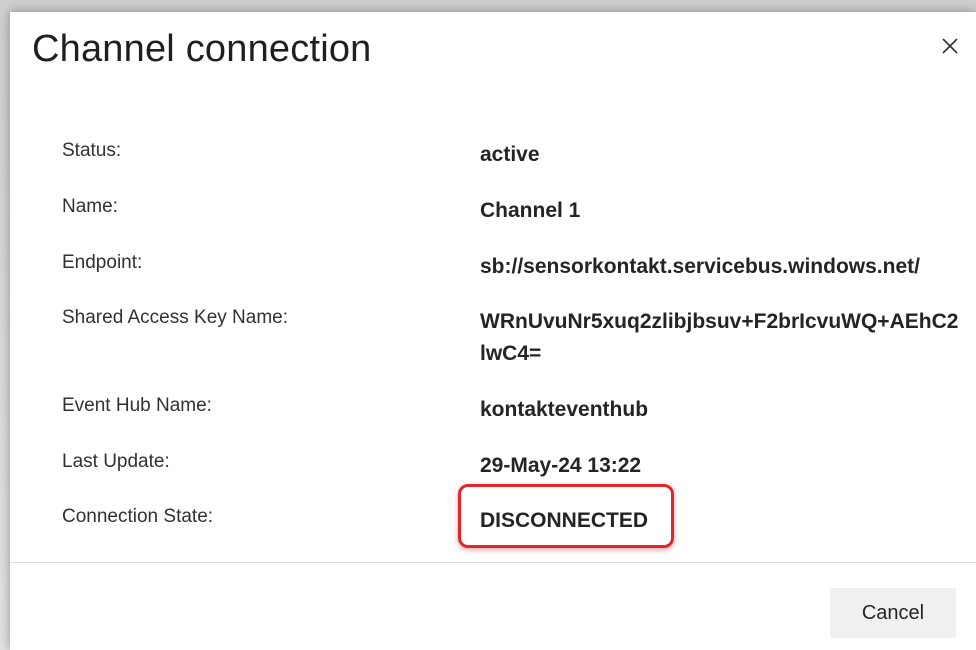  Describe the element at coordinates (138, 516) in the screenshot. I see `connection-state-label: Connection State:` at that location.